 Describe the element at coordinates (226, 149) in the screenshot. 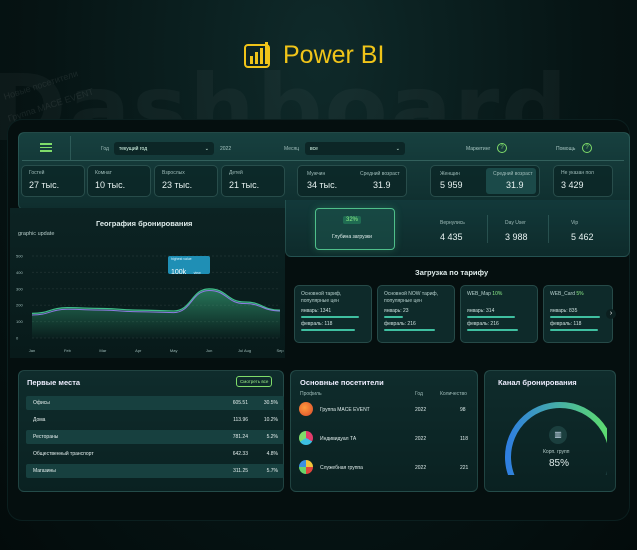

I see `year-value: 2022` at that location.